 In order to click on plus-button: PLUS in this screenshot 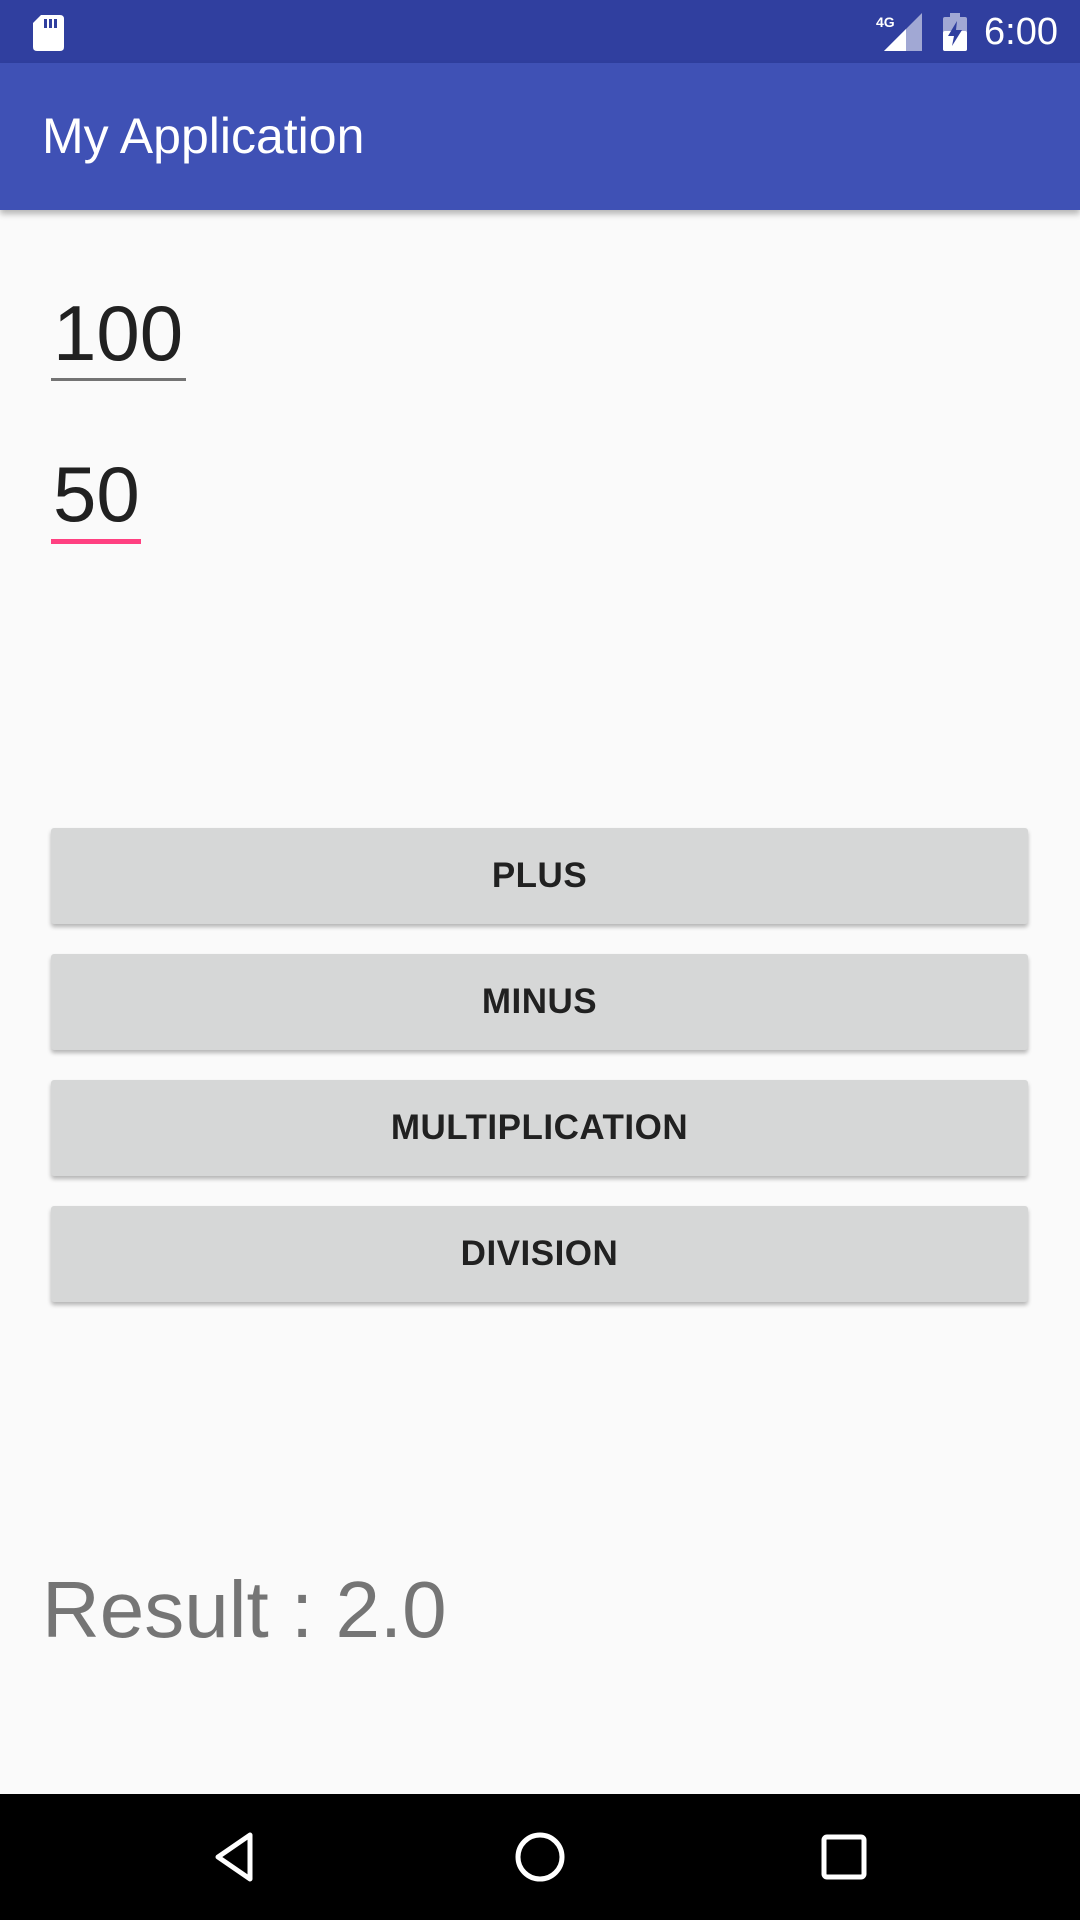, I will do `click(539, 876)`.